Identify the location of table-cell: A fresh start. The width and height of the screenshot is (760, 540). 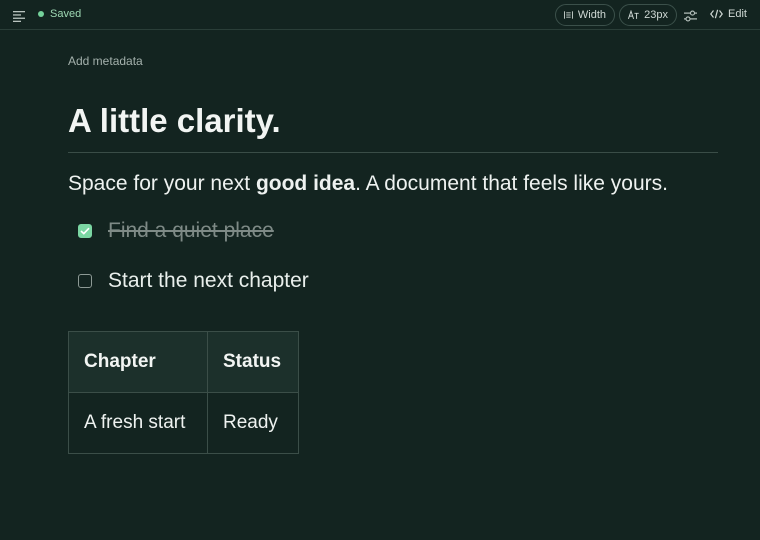
(138, 423).